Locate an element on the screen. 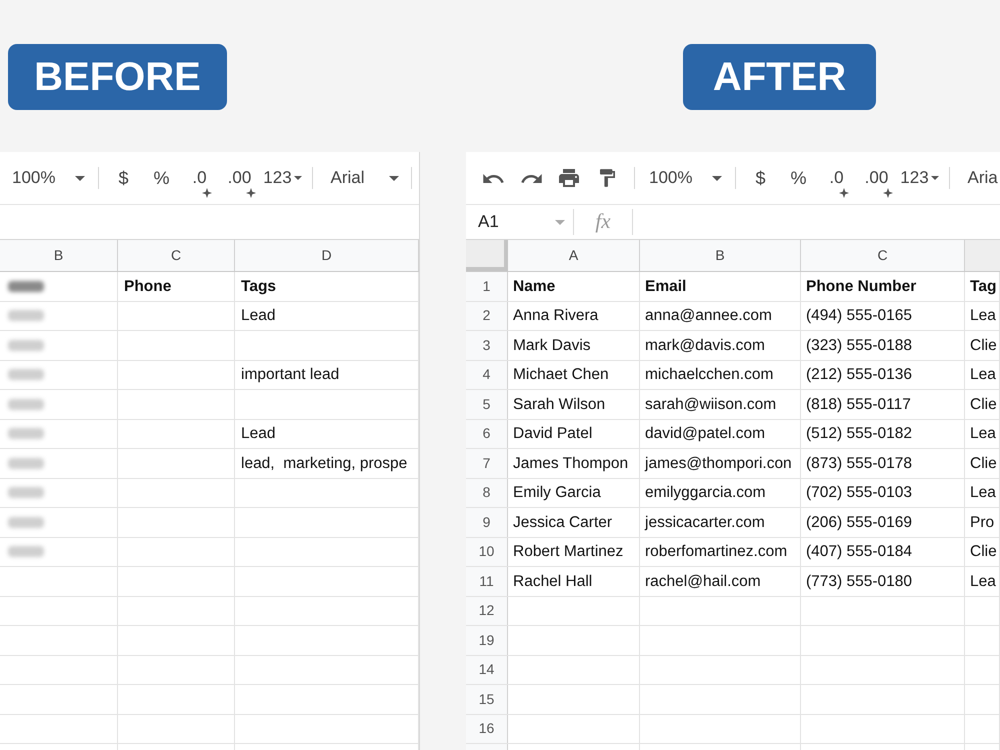 The width and height of the screenshot is (1000, 750). cell-text: (818) 555-0117 is located at coordinates (858, 404).